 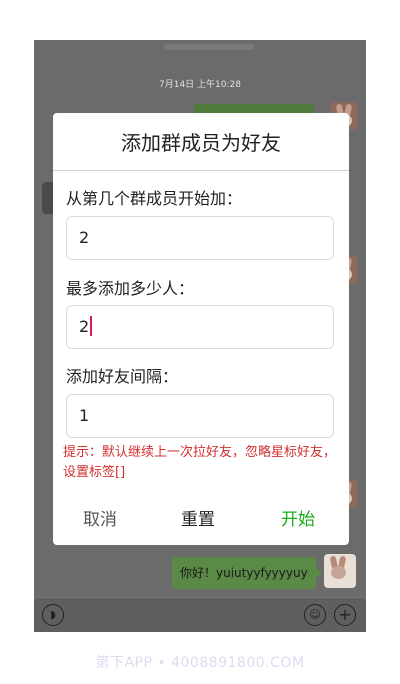 I want to click on status-strip, so click(x=200, y=48).